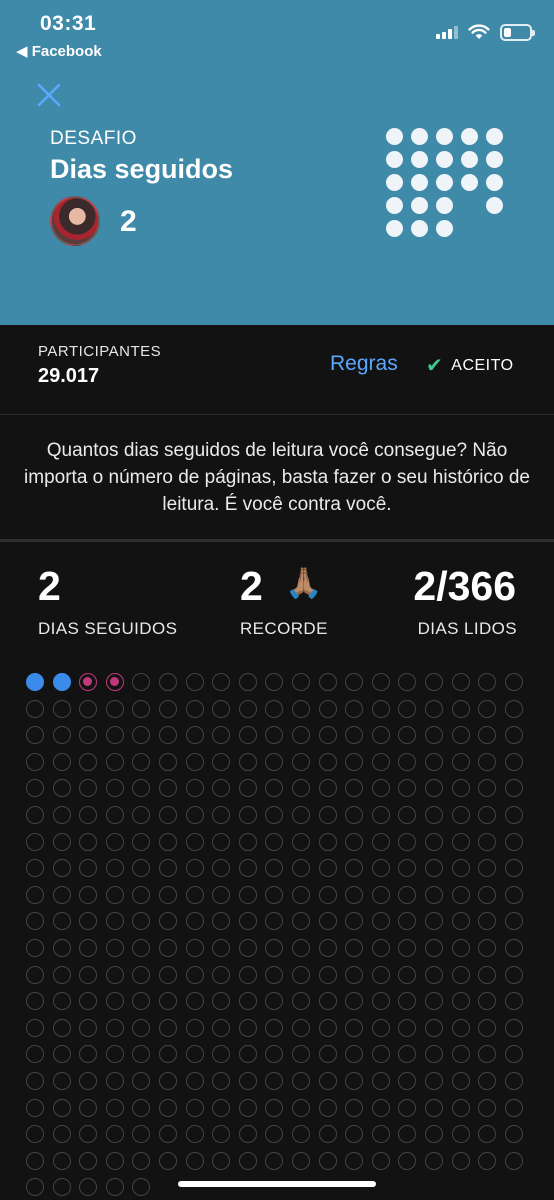 The image size is (554, 1200). Describe the element at coordinates (59, 51) in the screenshot. I see `back-to-facebook-link: ◀ Facebook` at that location.